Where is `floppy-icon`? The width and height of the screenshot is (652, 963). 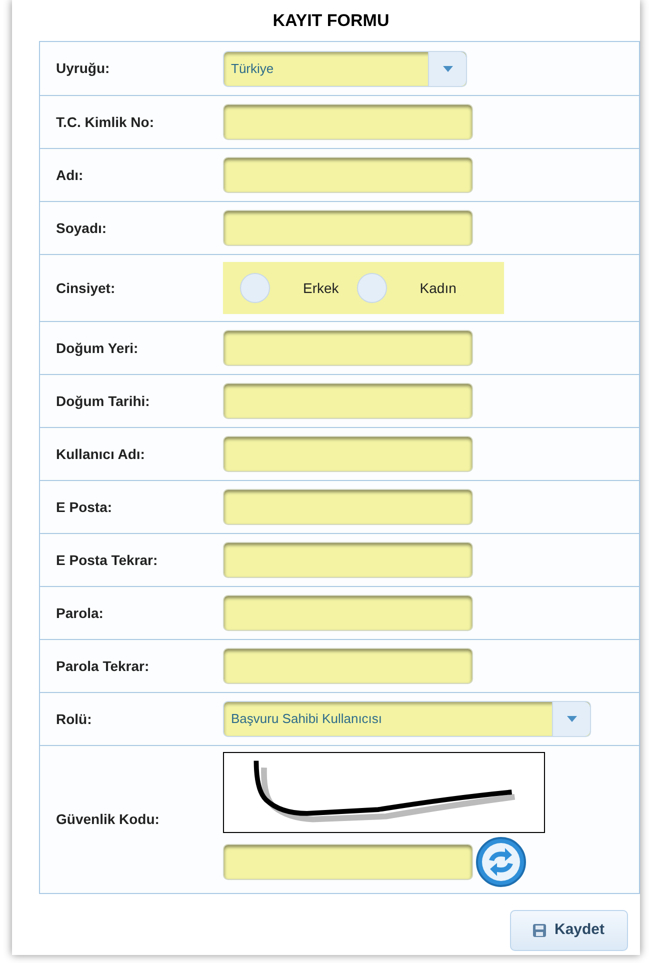 floppy-icon is located at coordinates (539, 930).